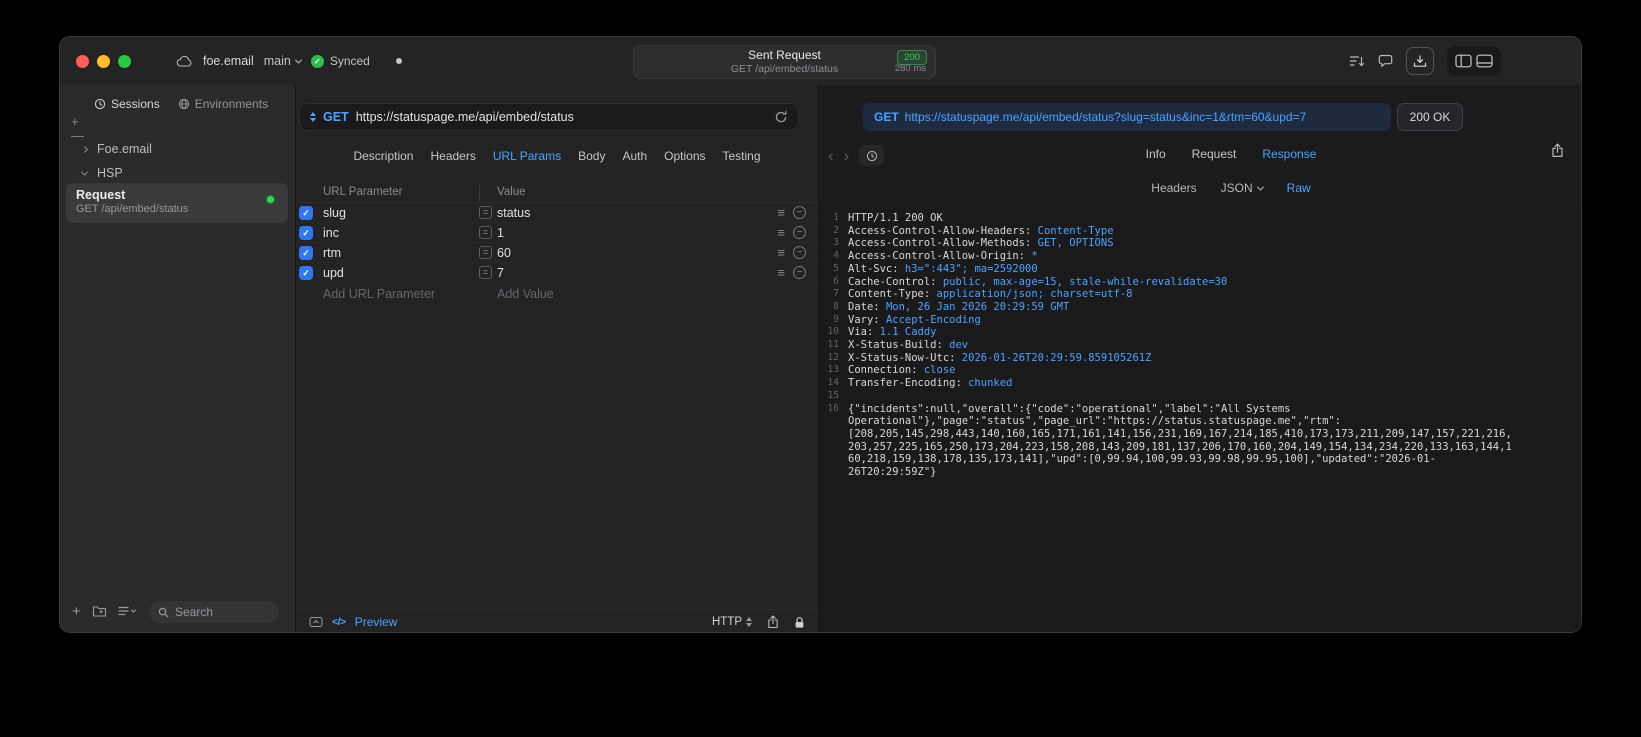  I want to click on unsaved-dot-icon, so click(398, 61).